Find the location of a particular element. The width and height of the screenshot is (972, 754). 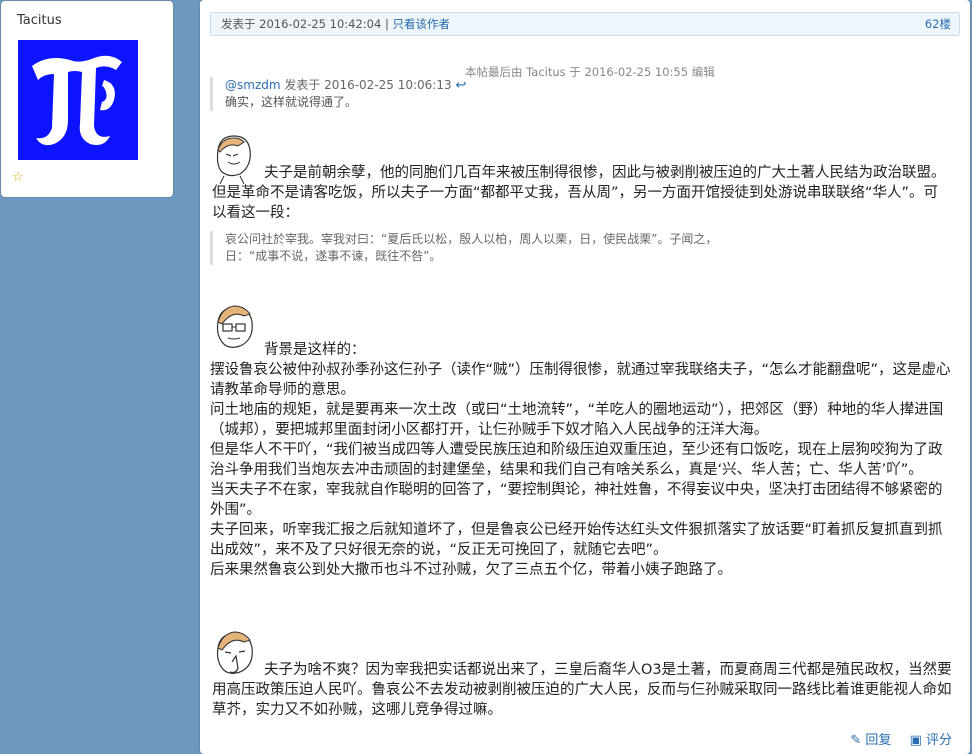

post-header: 发表于 2016-02-25 10:42:04 | 只看该作者 62楼 is located at coordinates (585, 24).